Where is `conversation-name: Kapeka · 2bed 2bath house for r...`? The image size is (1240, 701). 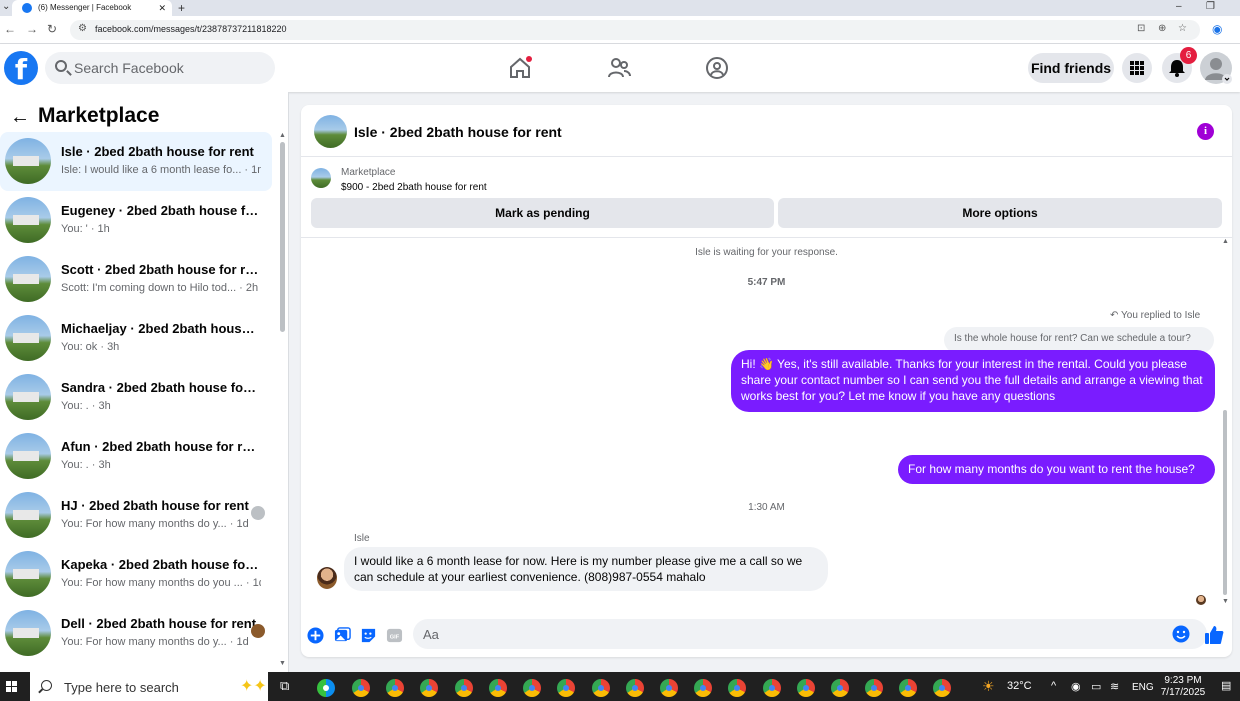 conversation-name: Kapeka · 2bed 2bath house for r... is located at coordinates (161, 564).